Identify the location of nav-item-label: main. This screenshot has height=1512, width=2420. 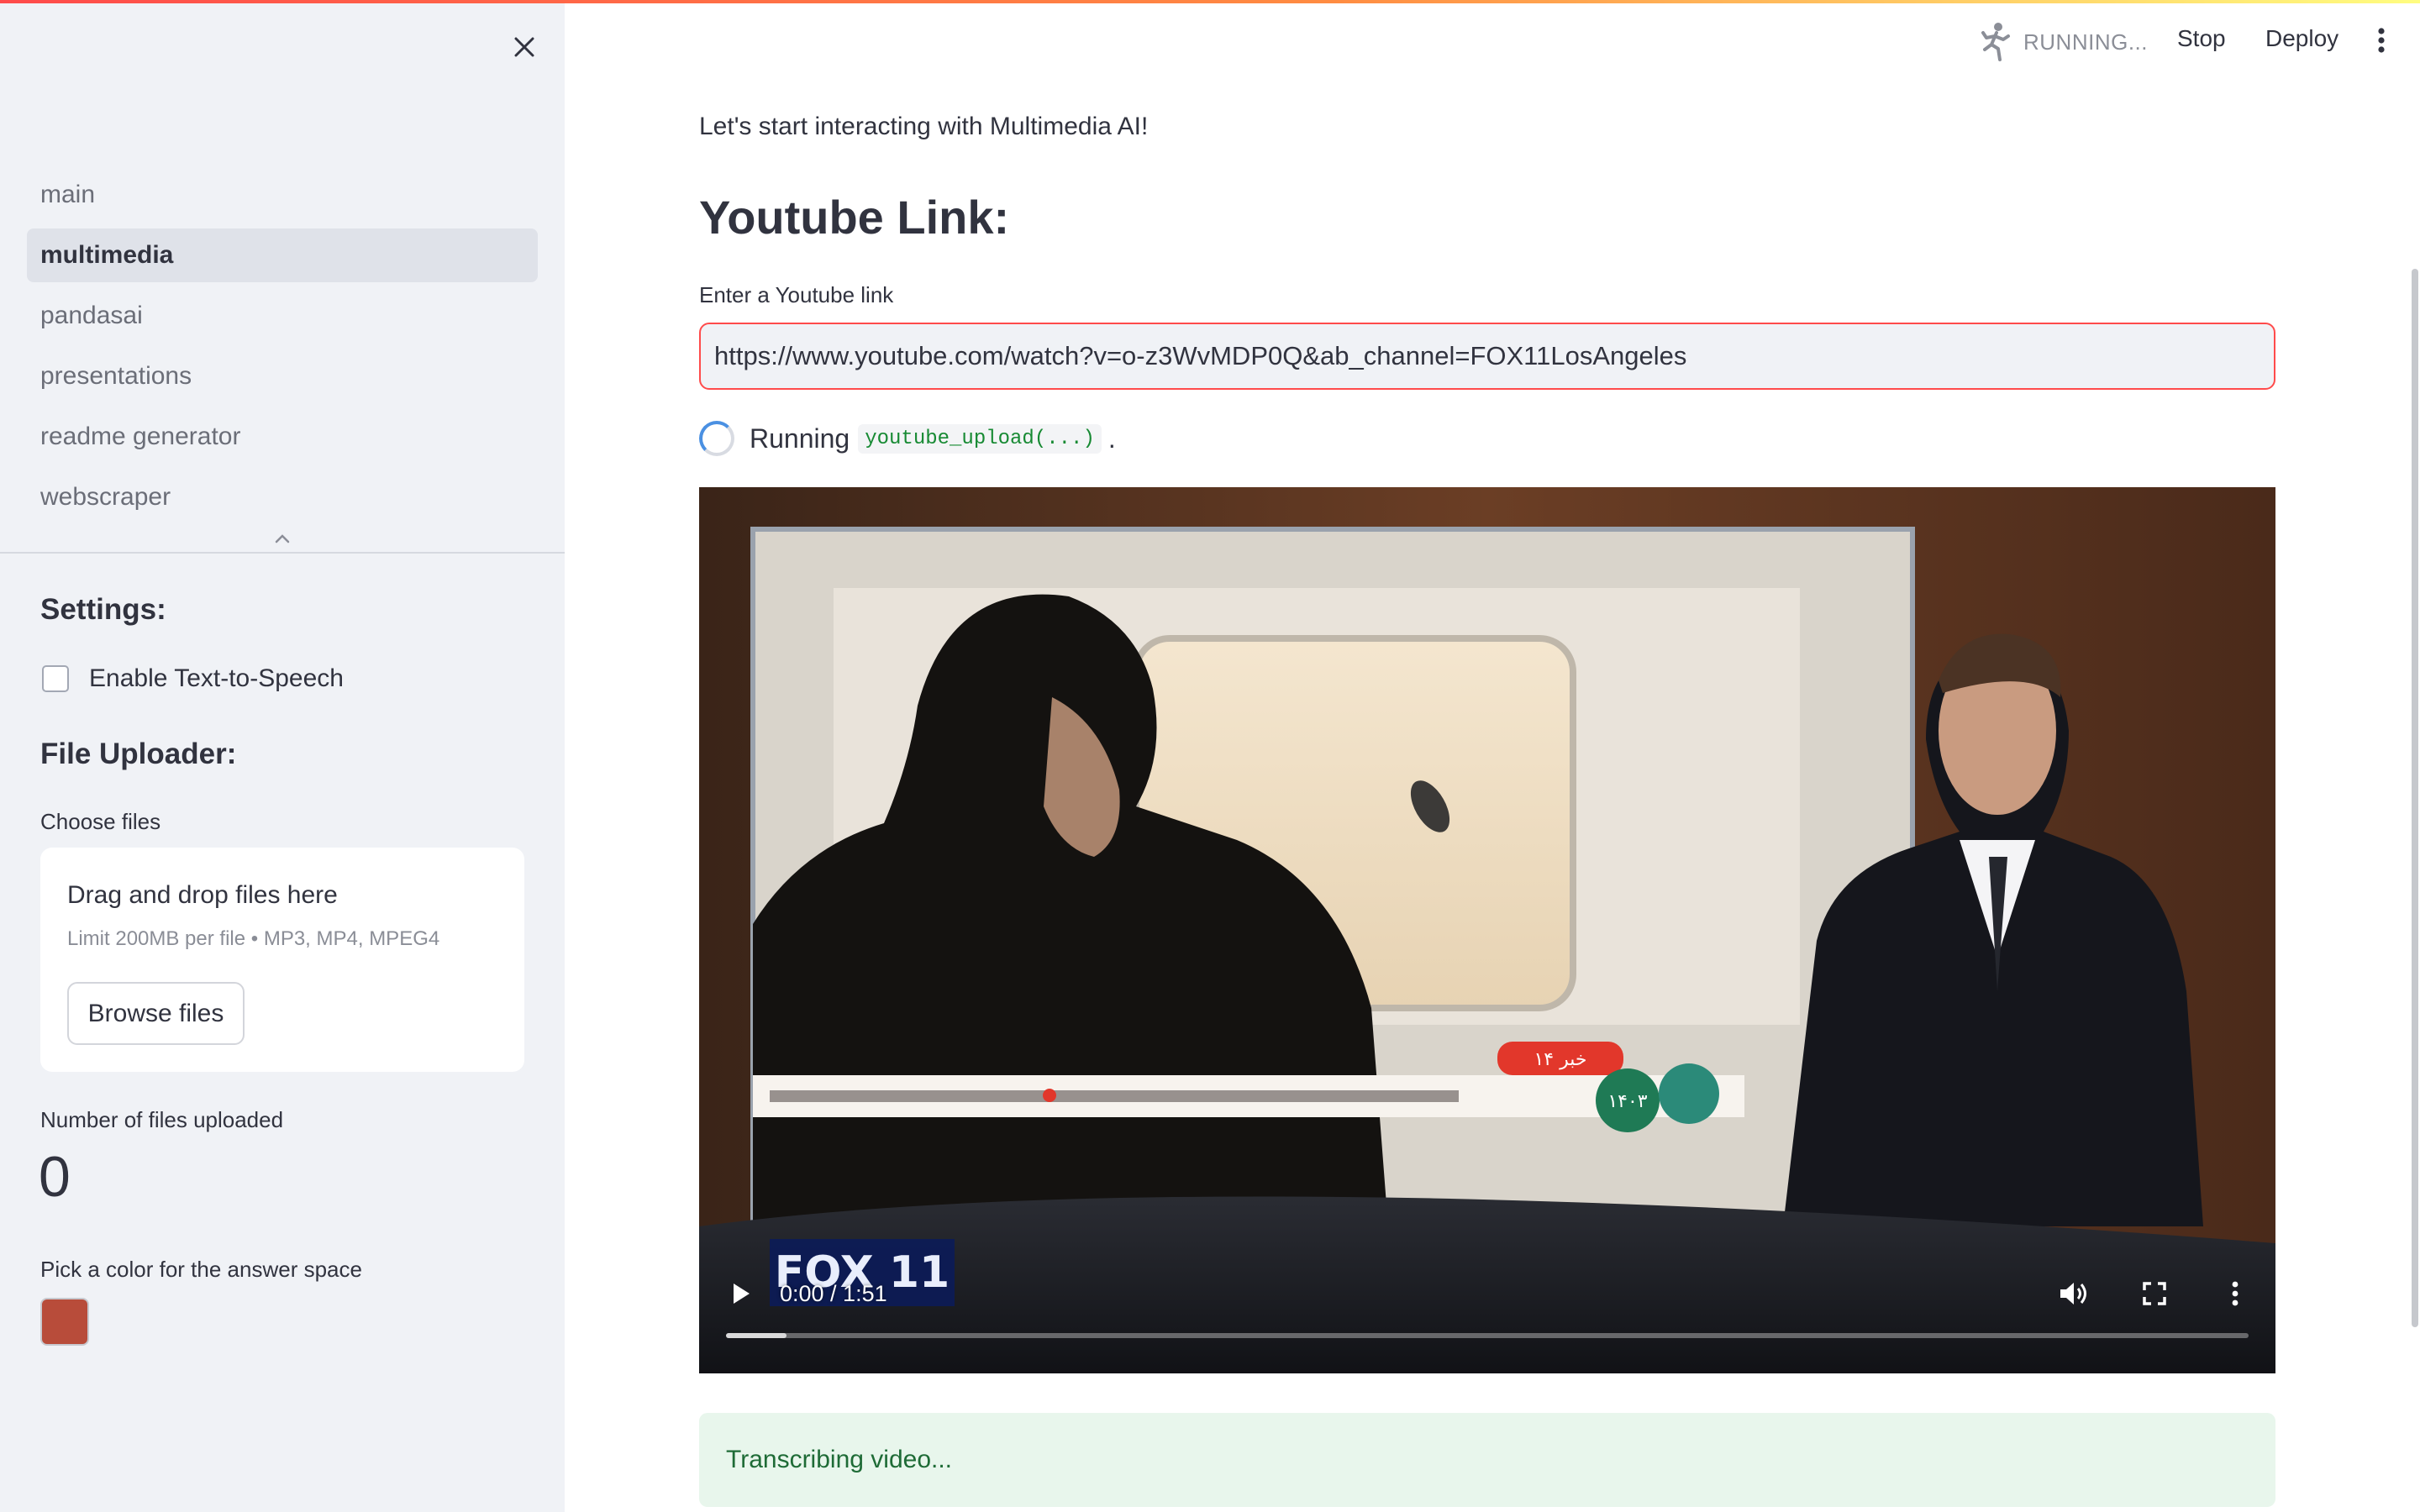
(68, 194).